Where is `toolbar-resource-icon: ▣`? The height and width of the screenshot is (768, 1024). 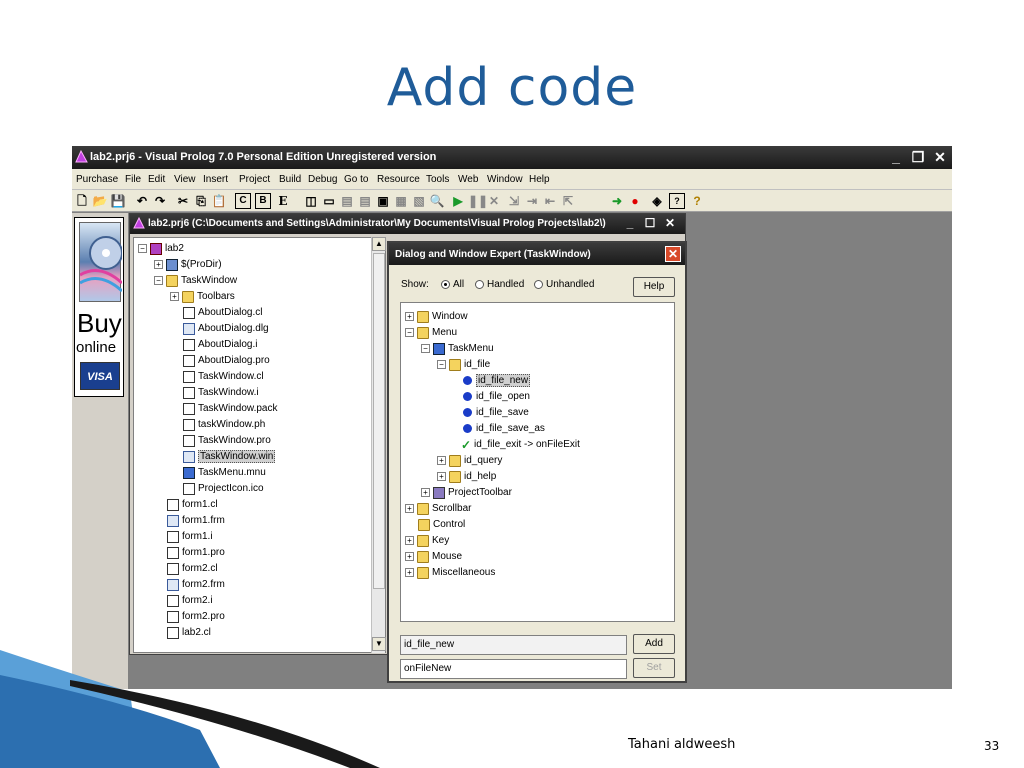 toolbar-resource-icon: ▣ is located at coordinates (383, 201).